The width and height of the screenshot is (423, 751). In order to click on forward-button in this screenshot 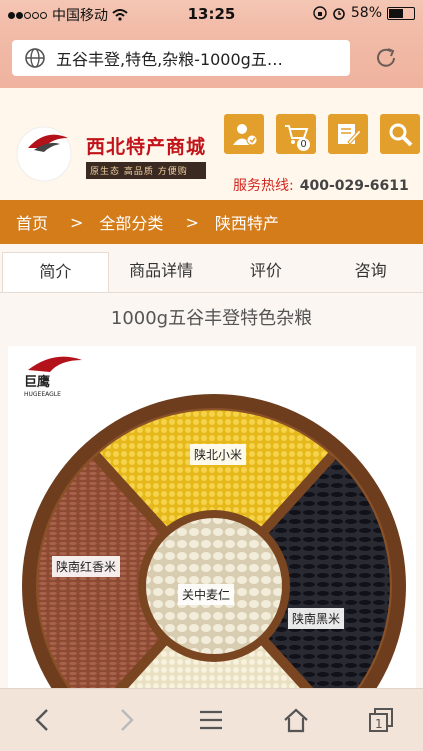, I will do `click(127, 720)`.